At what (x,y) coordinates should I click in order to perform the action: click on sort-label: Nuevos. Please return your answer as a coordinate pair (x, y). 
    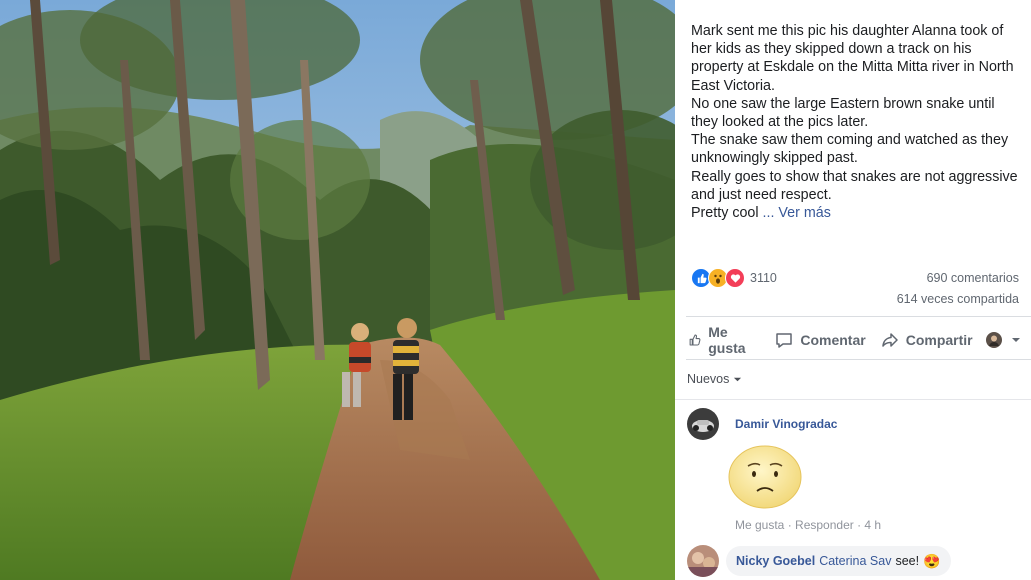
    Looking at the image, I should click on (708, 379).